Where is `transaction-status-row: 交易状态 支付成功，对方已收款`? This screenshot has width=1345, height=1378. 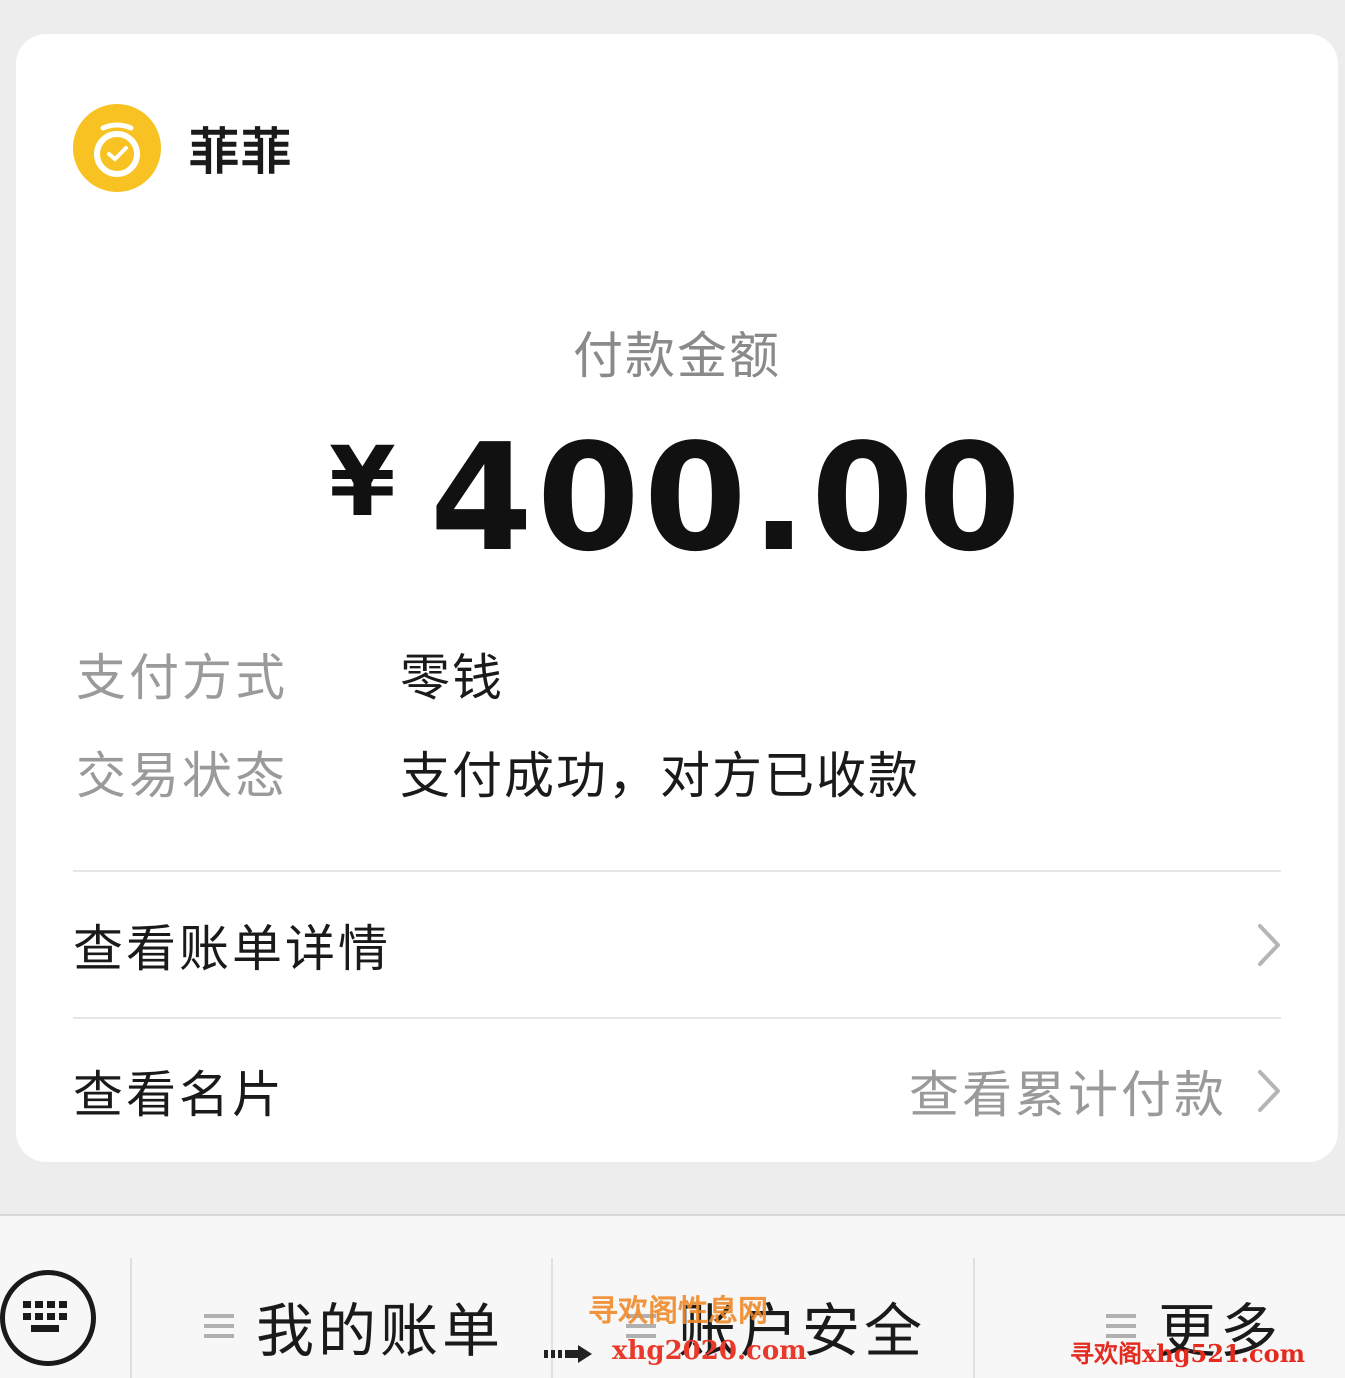
transaction-status-row: 交易状态 支付成功，对方已收款 is located at coordinates (498, 772).